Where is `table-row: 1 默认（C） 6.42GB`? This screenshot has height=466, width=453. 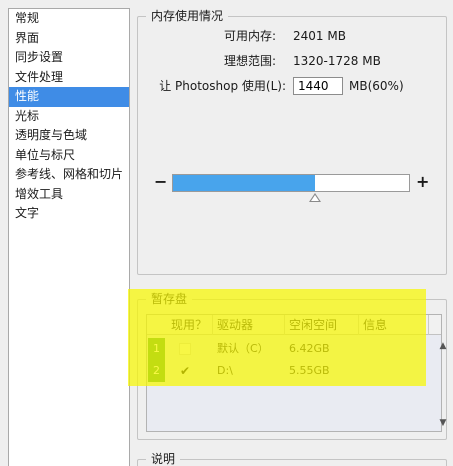 table-row: 1 默认（C） 6.42GB is located at coordinates (294, 349).